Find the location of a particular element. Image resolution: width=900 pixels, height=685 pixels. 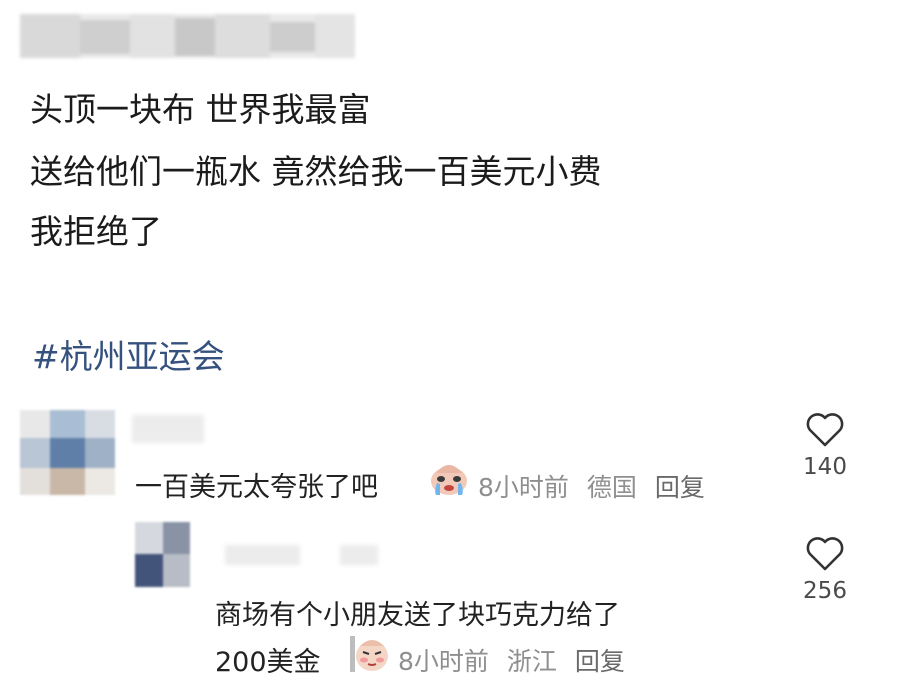

crying-face-sticker-icon is located at coordinates (449, 477).